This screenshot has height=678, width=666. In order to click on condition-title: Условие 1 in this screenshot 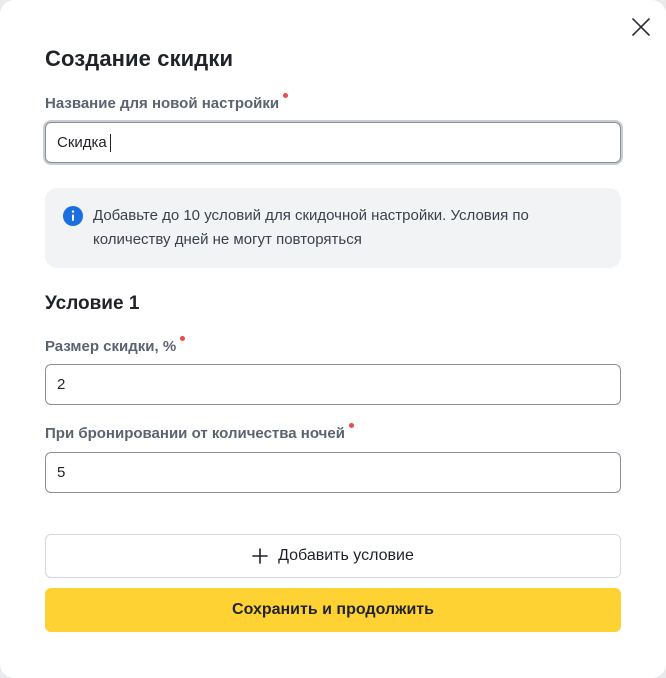, I will do `click(92, 303)`.